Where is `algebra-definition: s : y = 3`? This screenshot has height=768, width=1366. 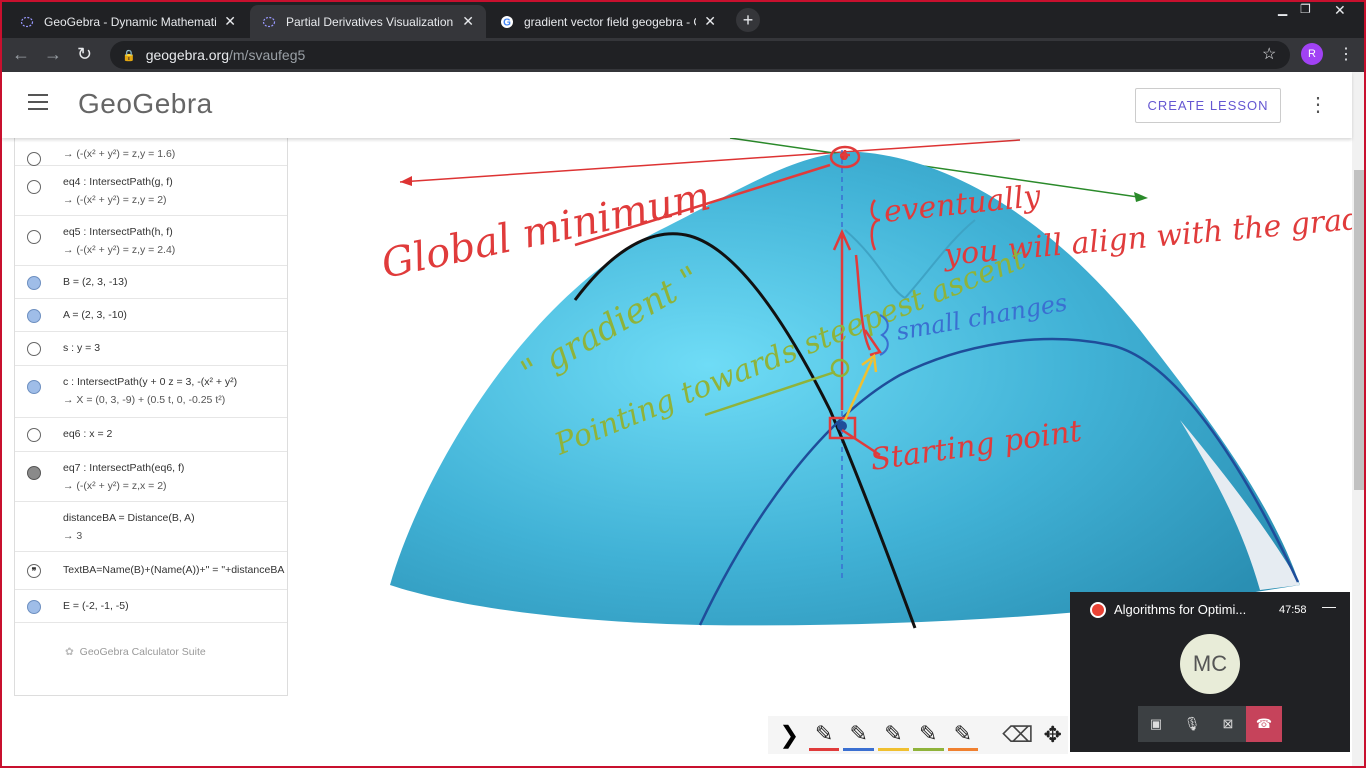 algebra-definition: s : y = 3 is located at coordinates (175, 343).